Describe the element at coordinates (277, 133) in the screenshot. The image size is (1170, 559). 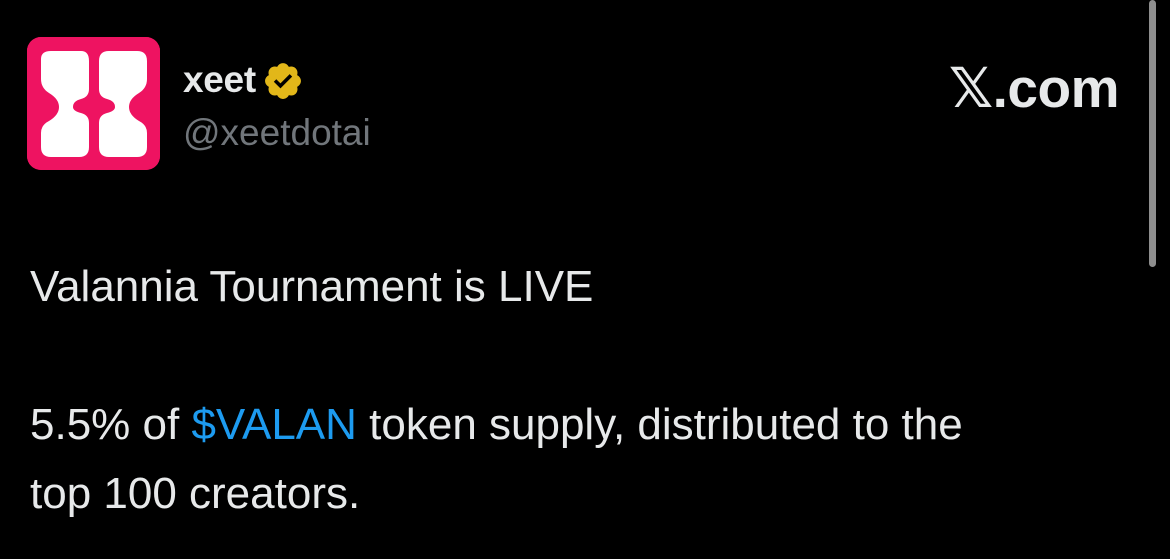
I see `user-handle: @xeetdotai` at that location.